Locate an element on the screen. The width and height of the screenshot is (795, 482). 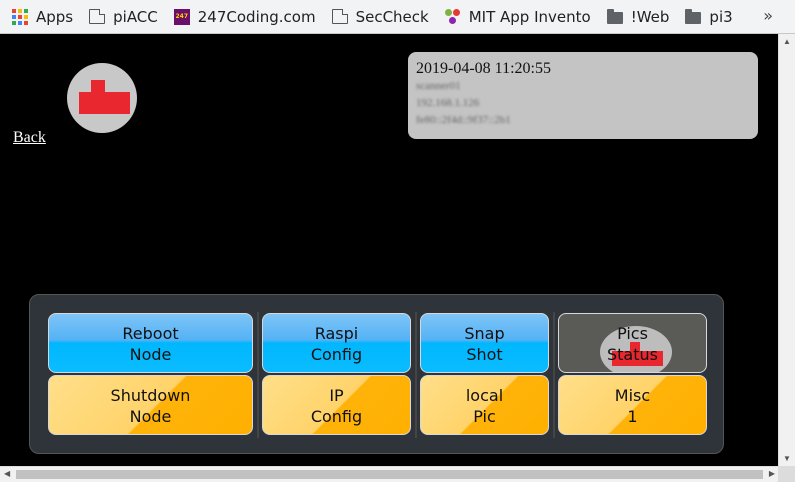
shutdown-node-button: Shutdown Node is located at coordinates (150, 405).